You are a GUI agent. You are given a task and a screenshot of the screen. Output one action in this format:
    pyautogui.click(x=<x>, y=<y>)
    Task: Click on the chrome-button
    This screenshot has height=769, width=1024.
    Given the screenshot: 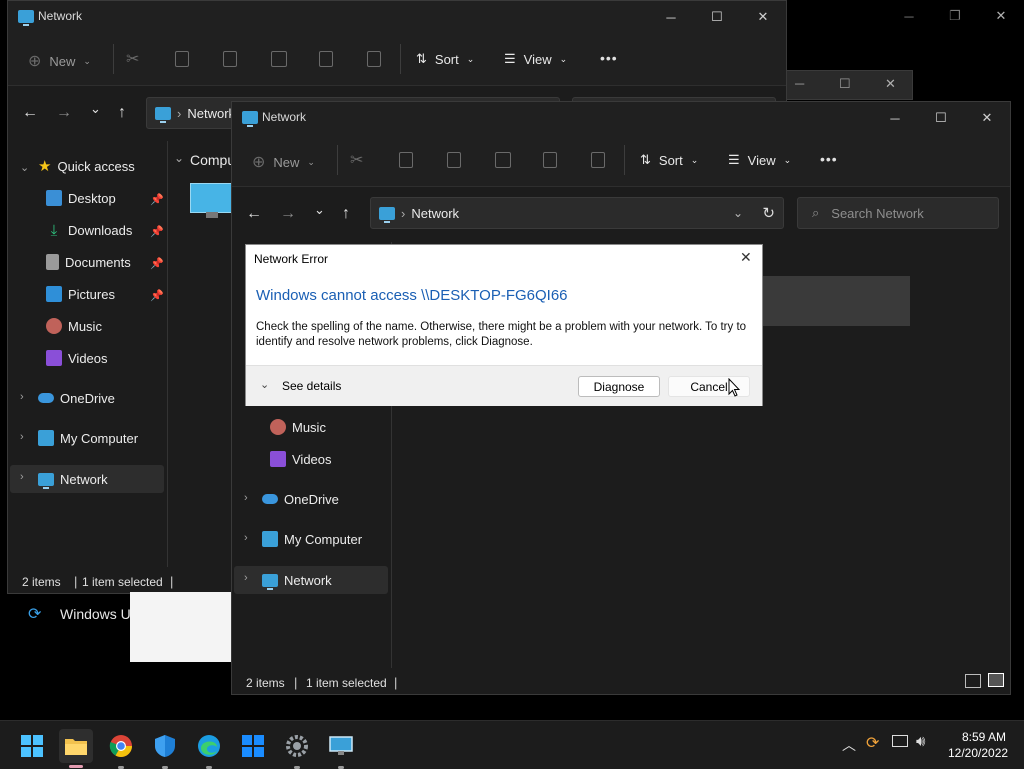 What is the action you would take?
    pyautogui.click(x=121, y=749)
    